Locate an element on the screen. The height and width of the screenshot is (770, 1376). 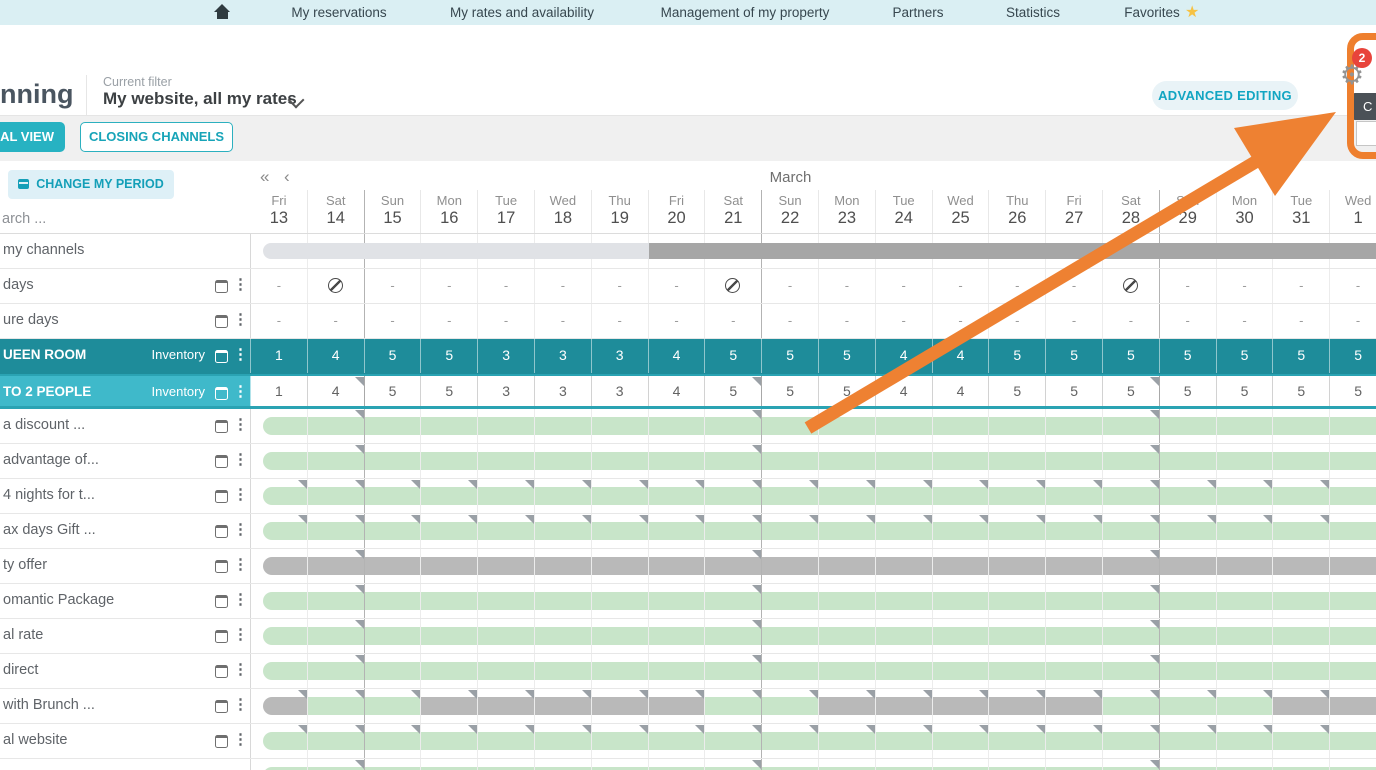
nav-item-partners: Partners is located at coordinates (917, 12).